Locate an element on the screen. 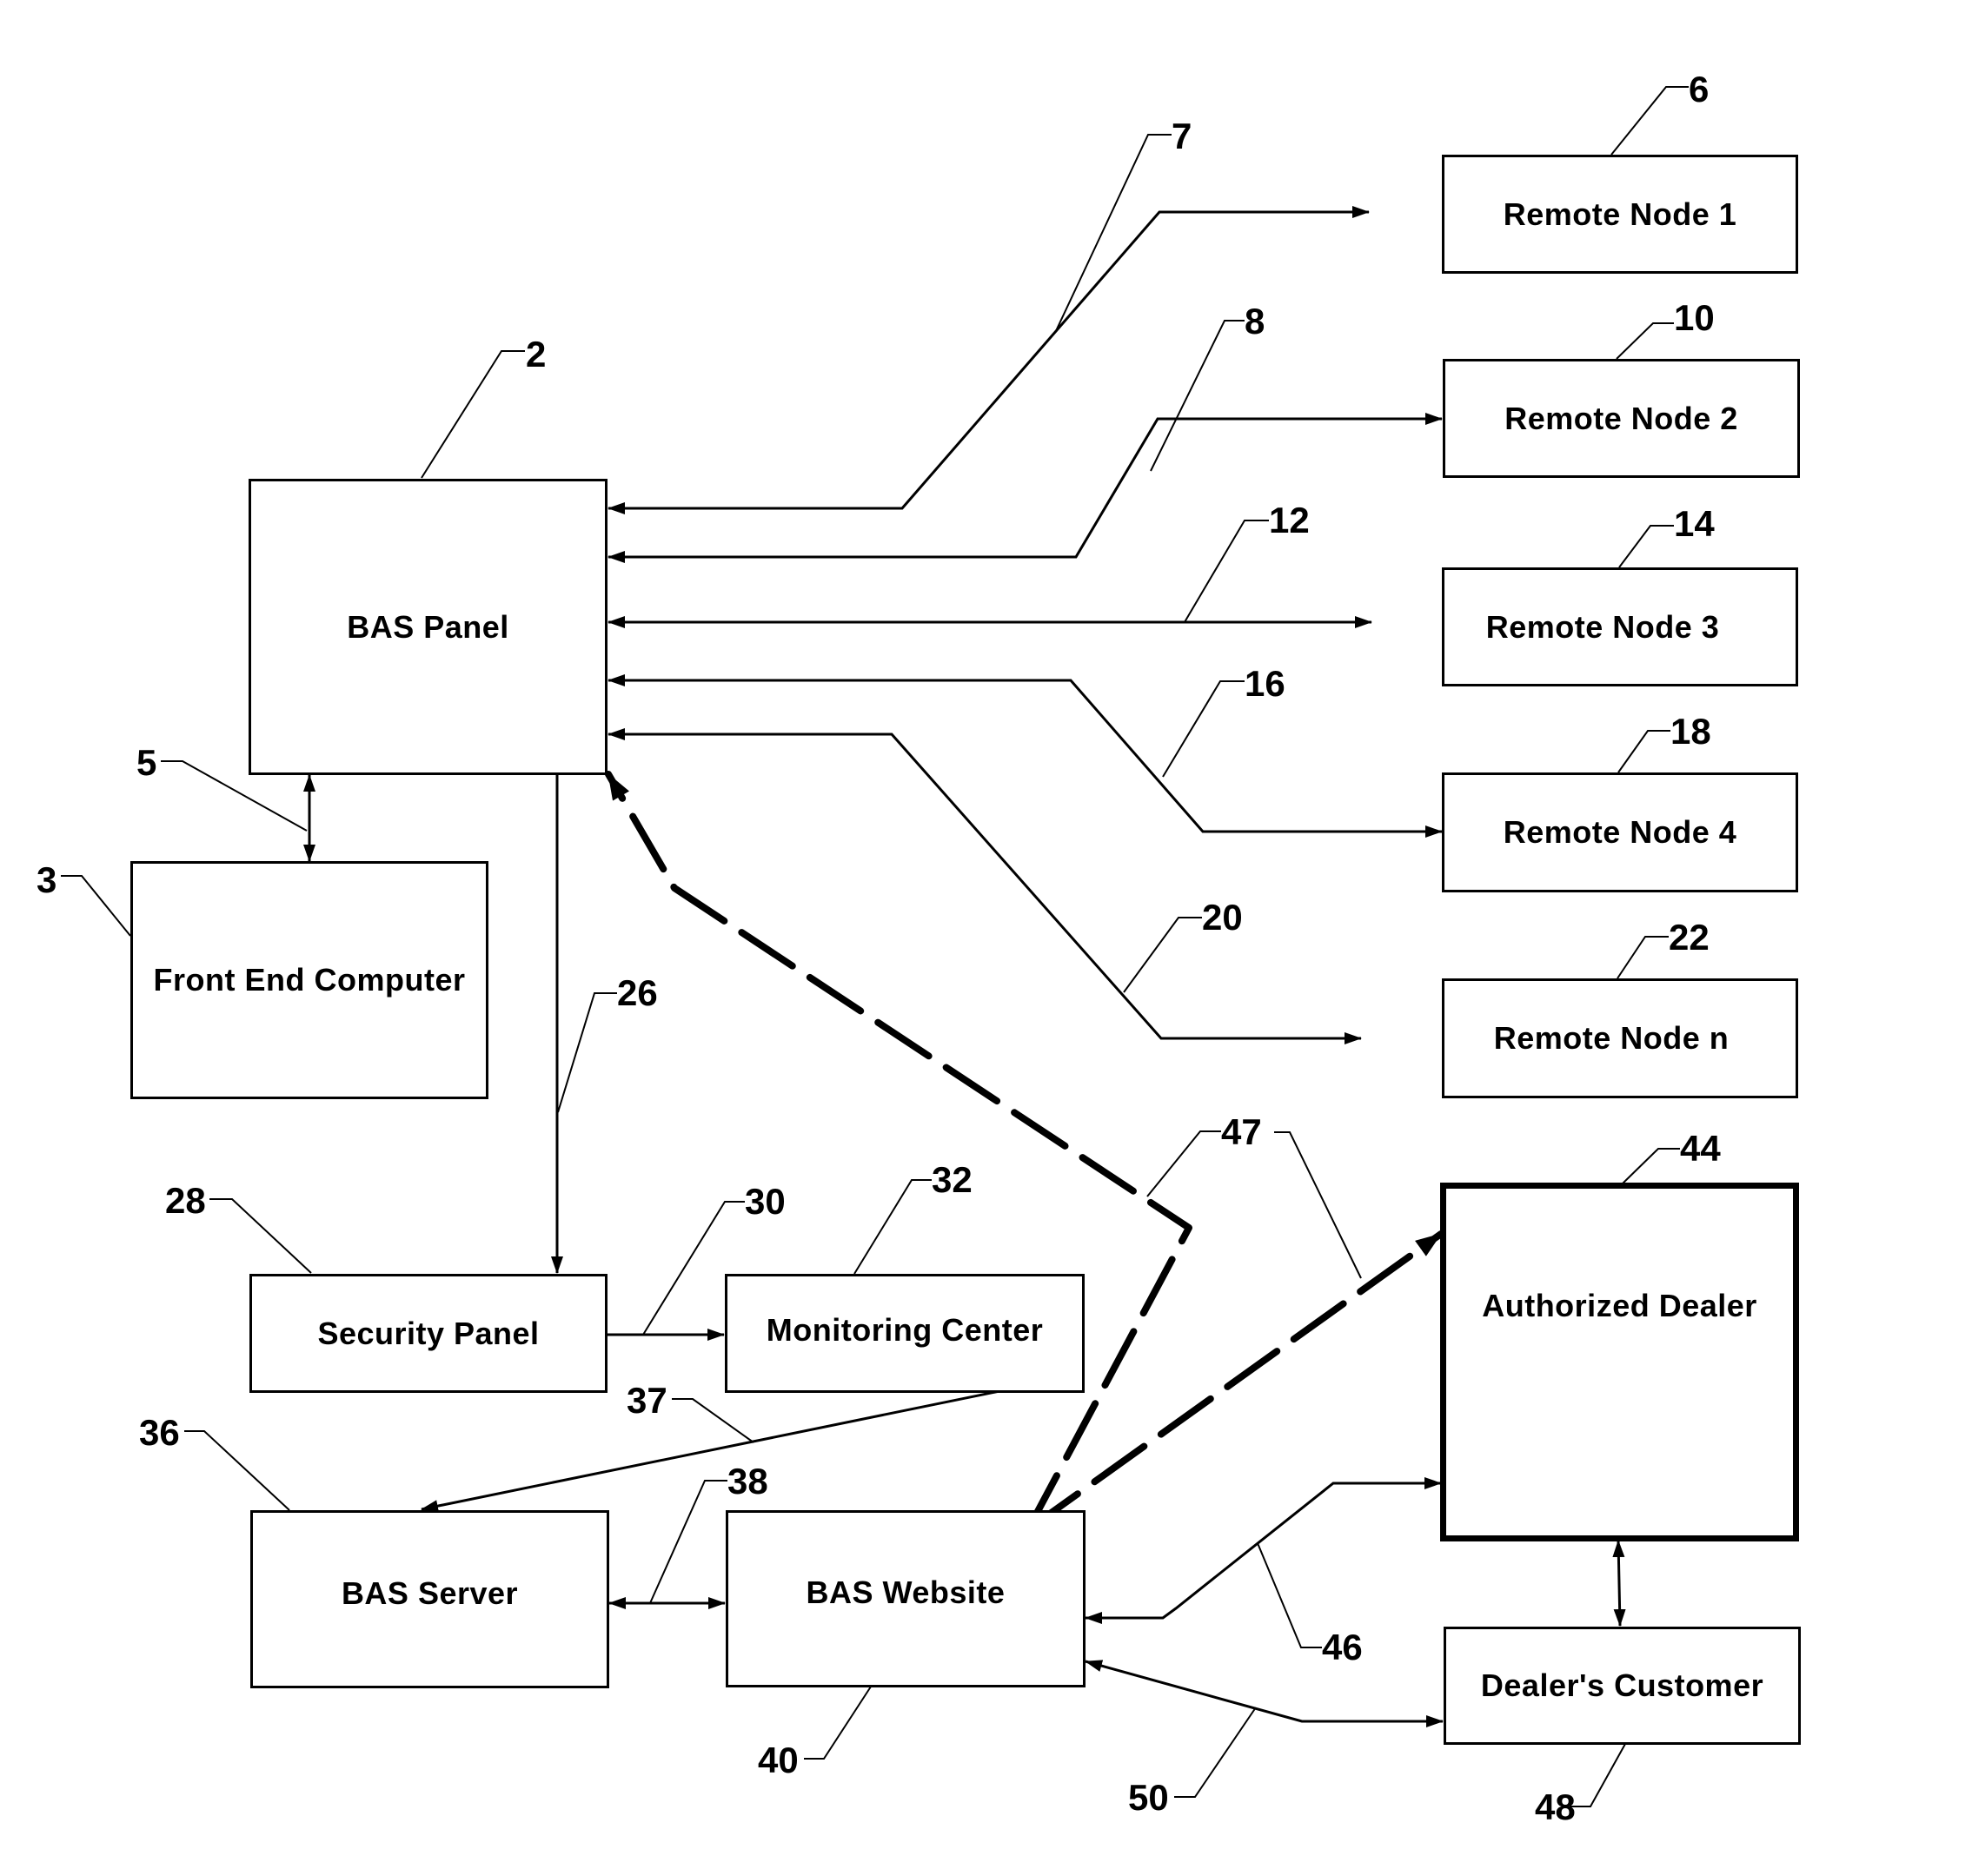 This screenshot has height=1876, width=1972. ref-22: 22 is located at coordinates (1689, 938).